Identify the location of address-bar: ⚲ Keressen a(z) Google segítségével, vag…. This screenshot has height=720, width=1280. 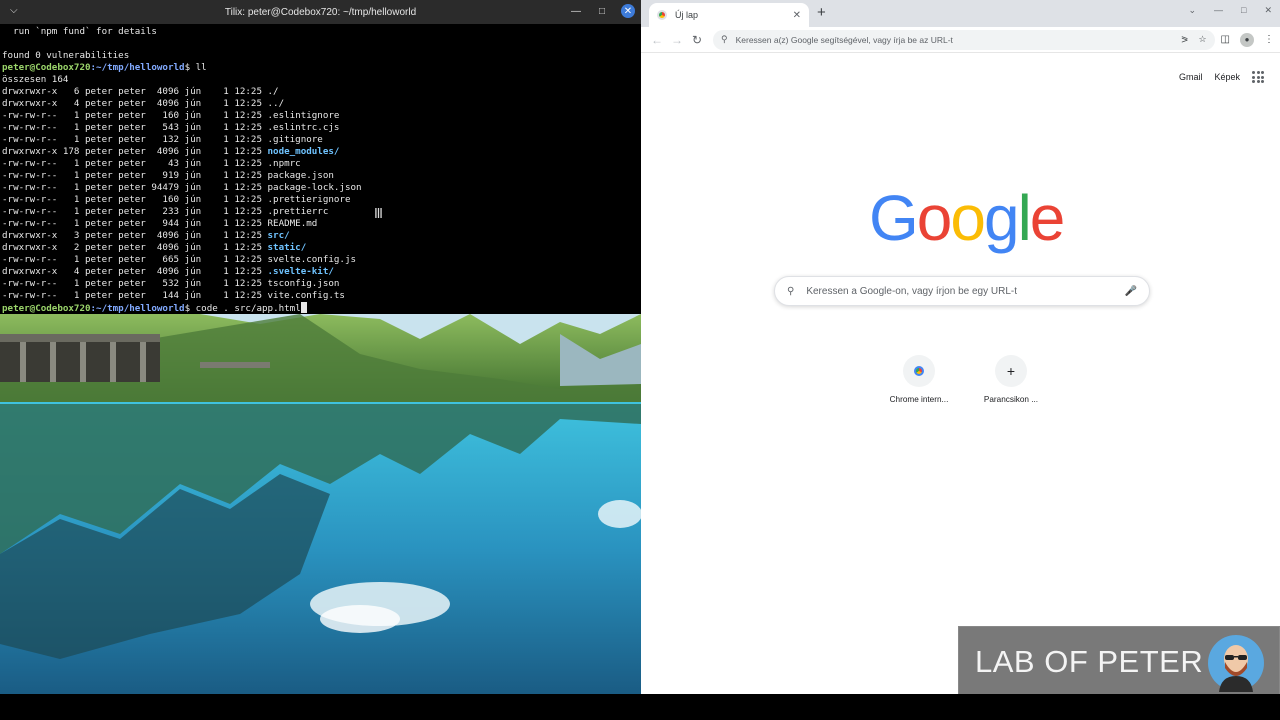
(964, 39).